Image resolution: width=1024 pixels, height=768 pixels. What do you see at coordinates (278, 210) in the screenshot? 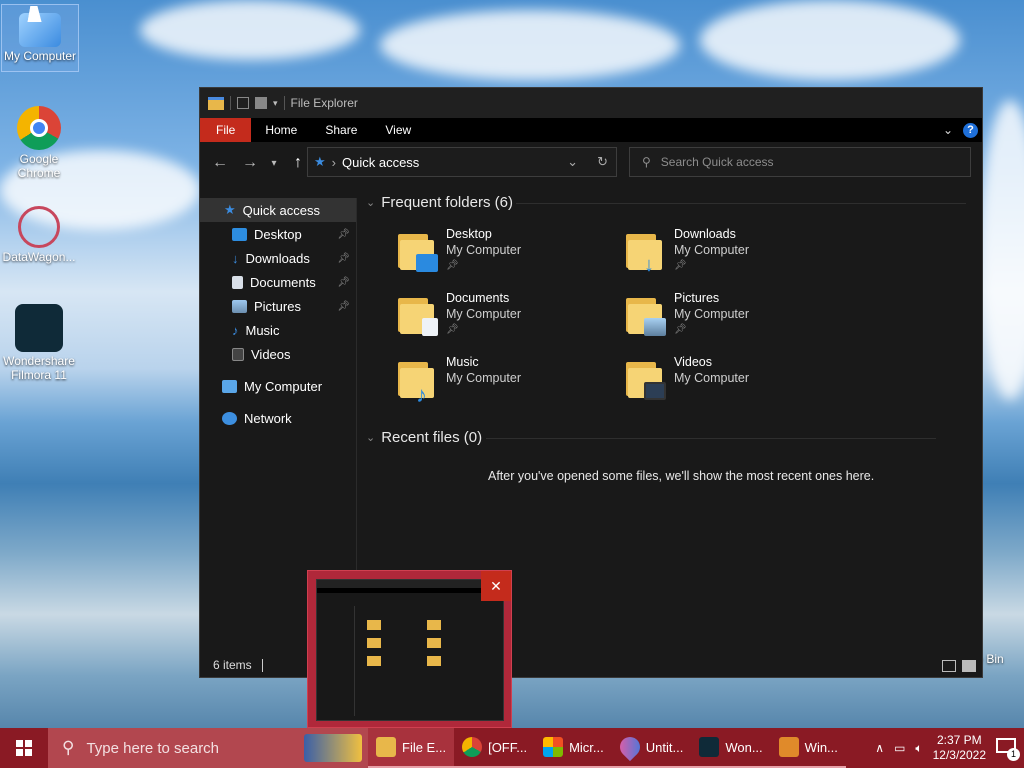
I see `nav-item-quick-access: ★ Quick access` at bounding box center [278, 210].